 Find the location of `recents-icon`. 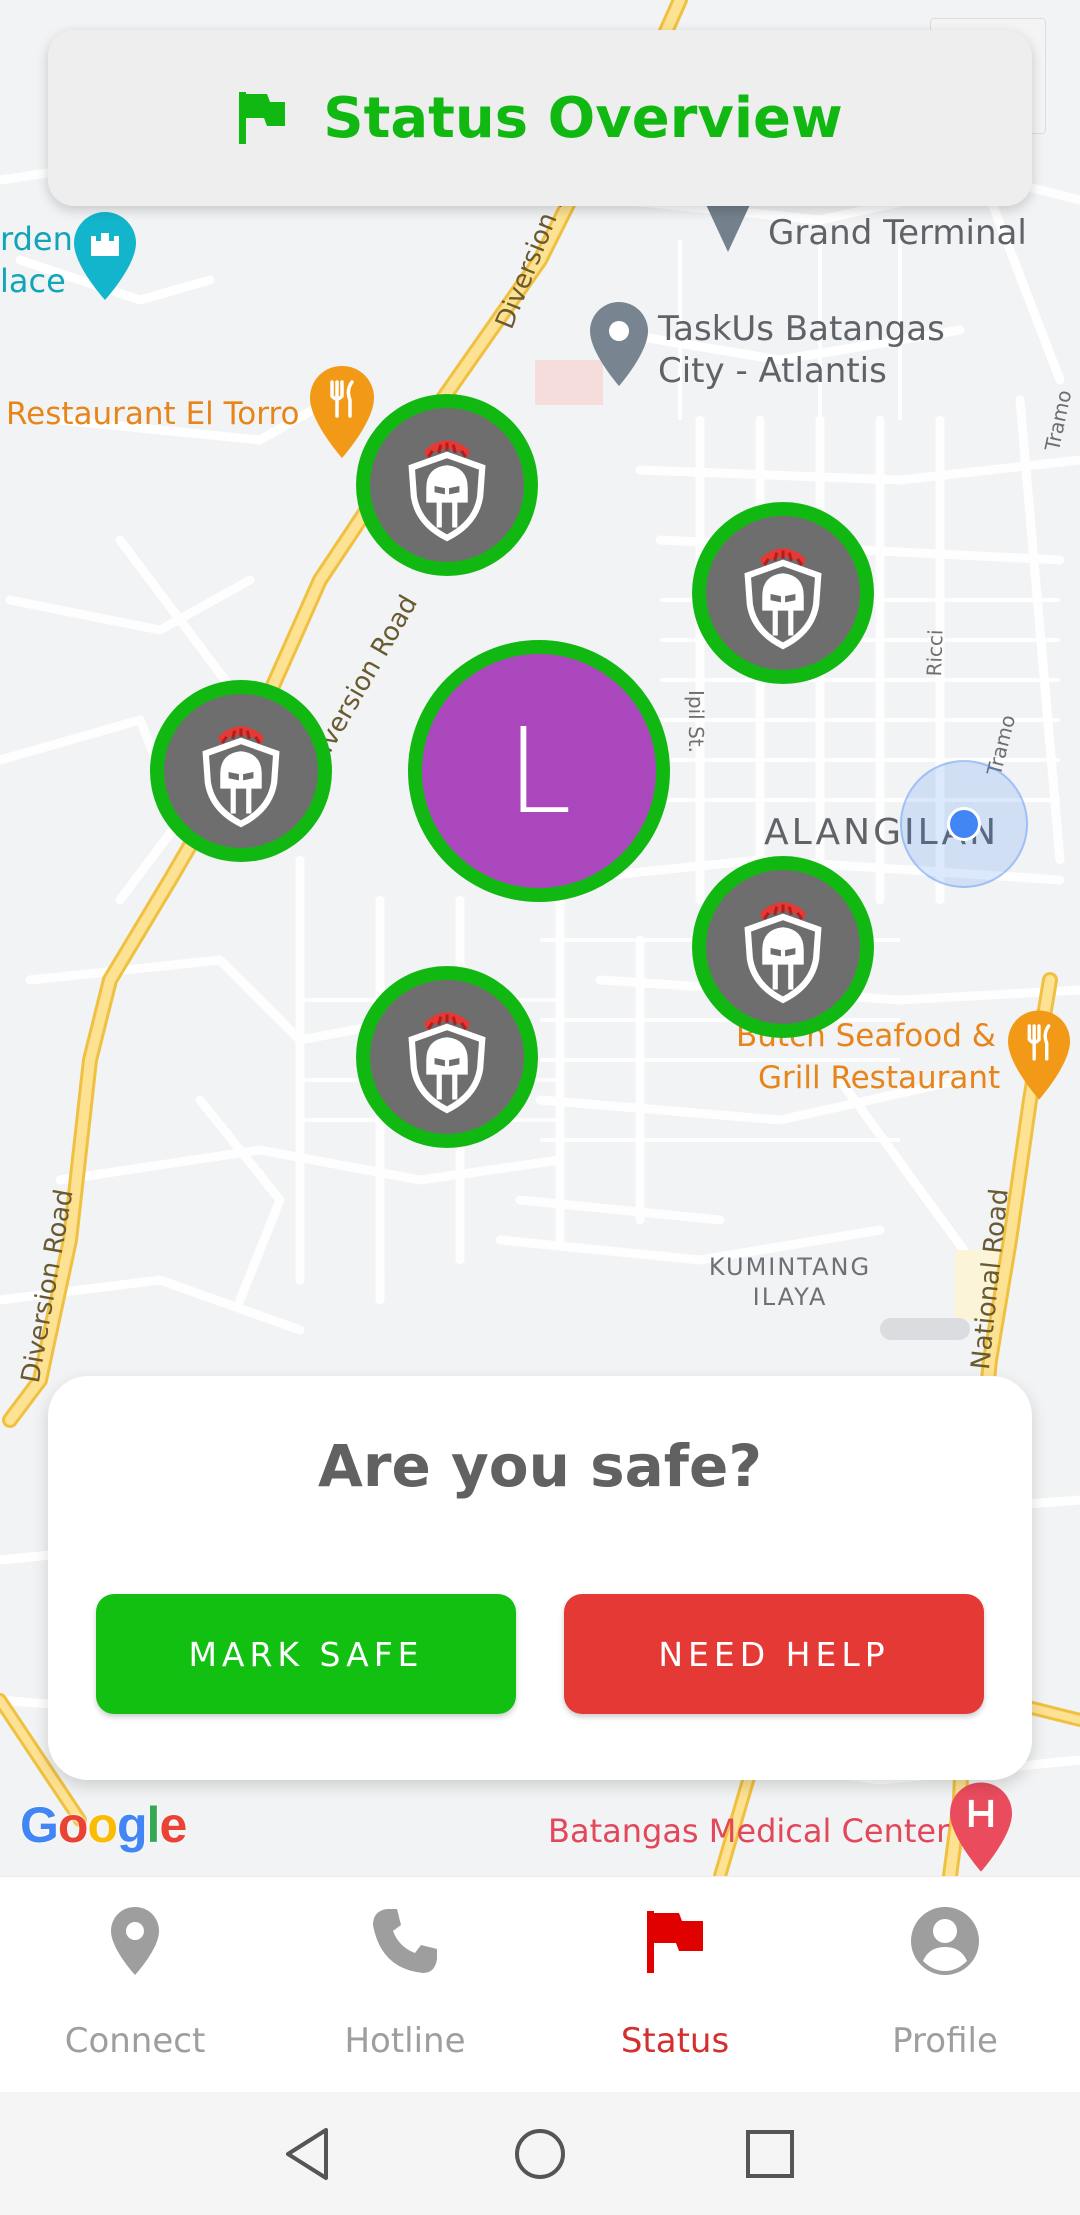

recents-icon is located at coordinates (770, 2154).